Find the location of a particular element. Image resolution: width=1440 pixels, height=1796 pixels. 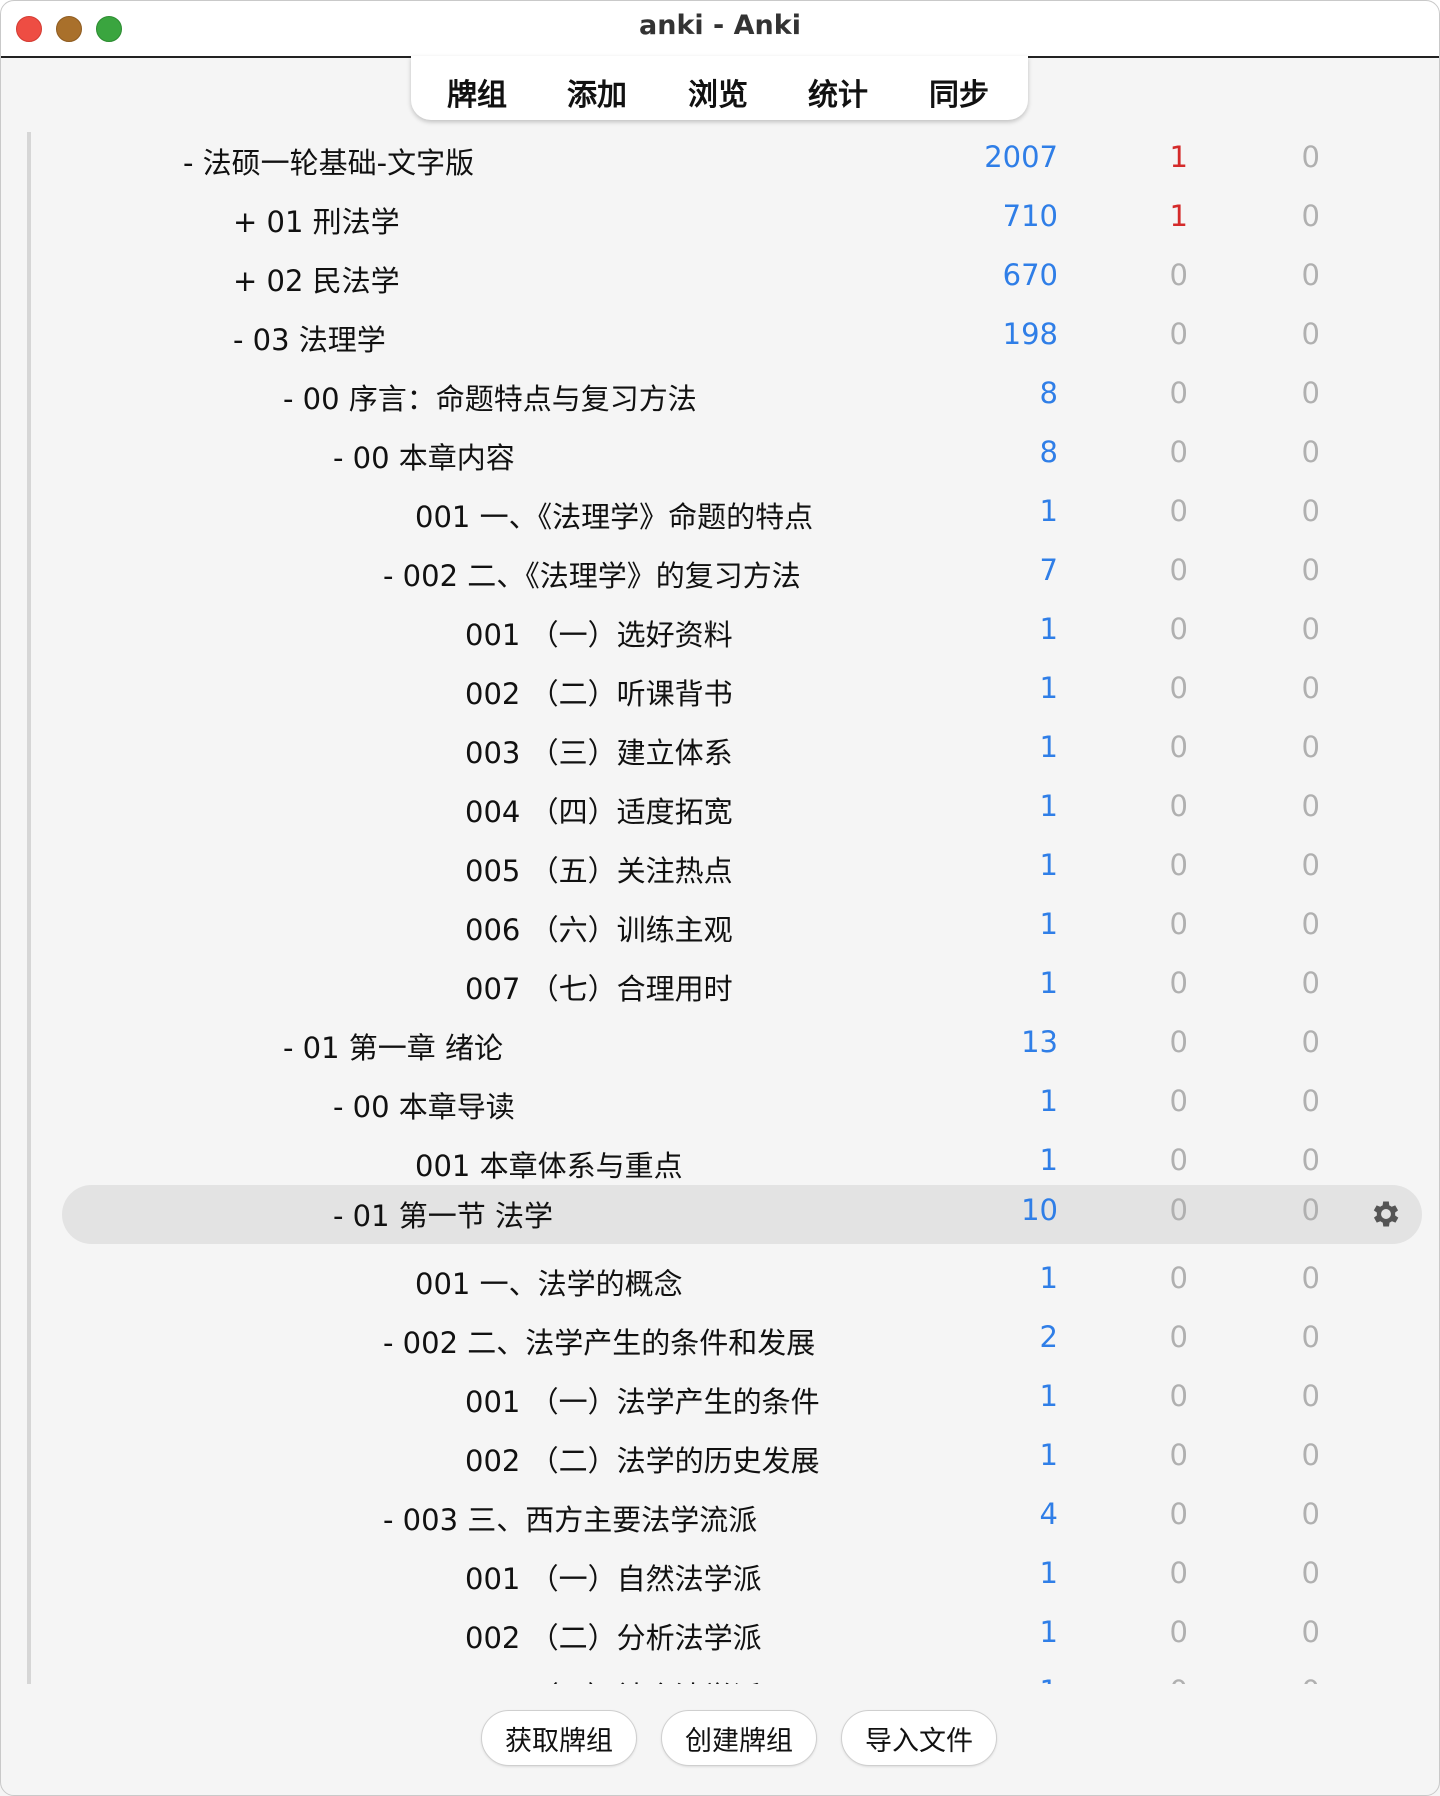

deck-row: 003 （三）社会法学派 1 0 0 is located at coordinates (720, 1675).